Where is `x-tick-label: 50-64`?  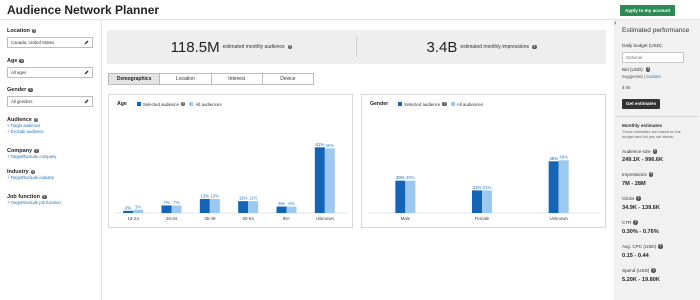 x-tick-label: 50-64 is located at coordinates (249, 218).